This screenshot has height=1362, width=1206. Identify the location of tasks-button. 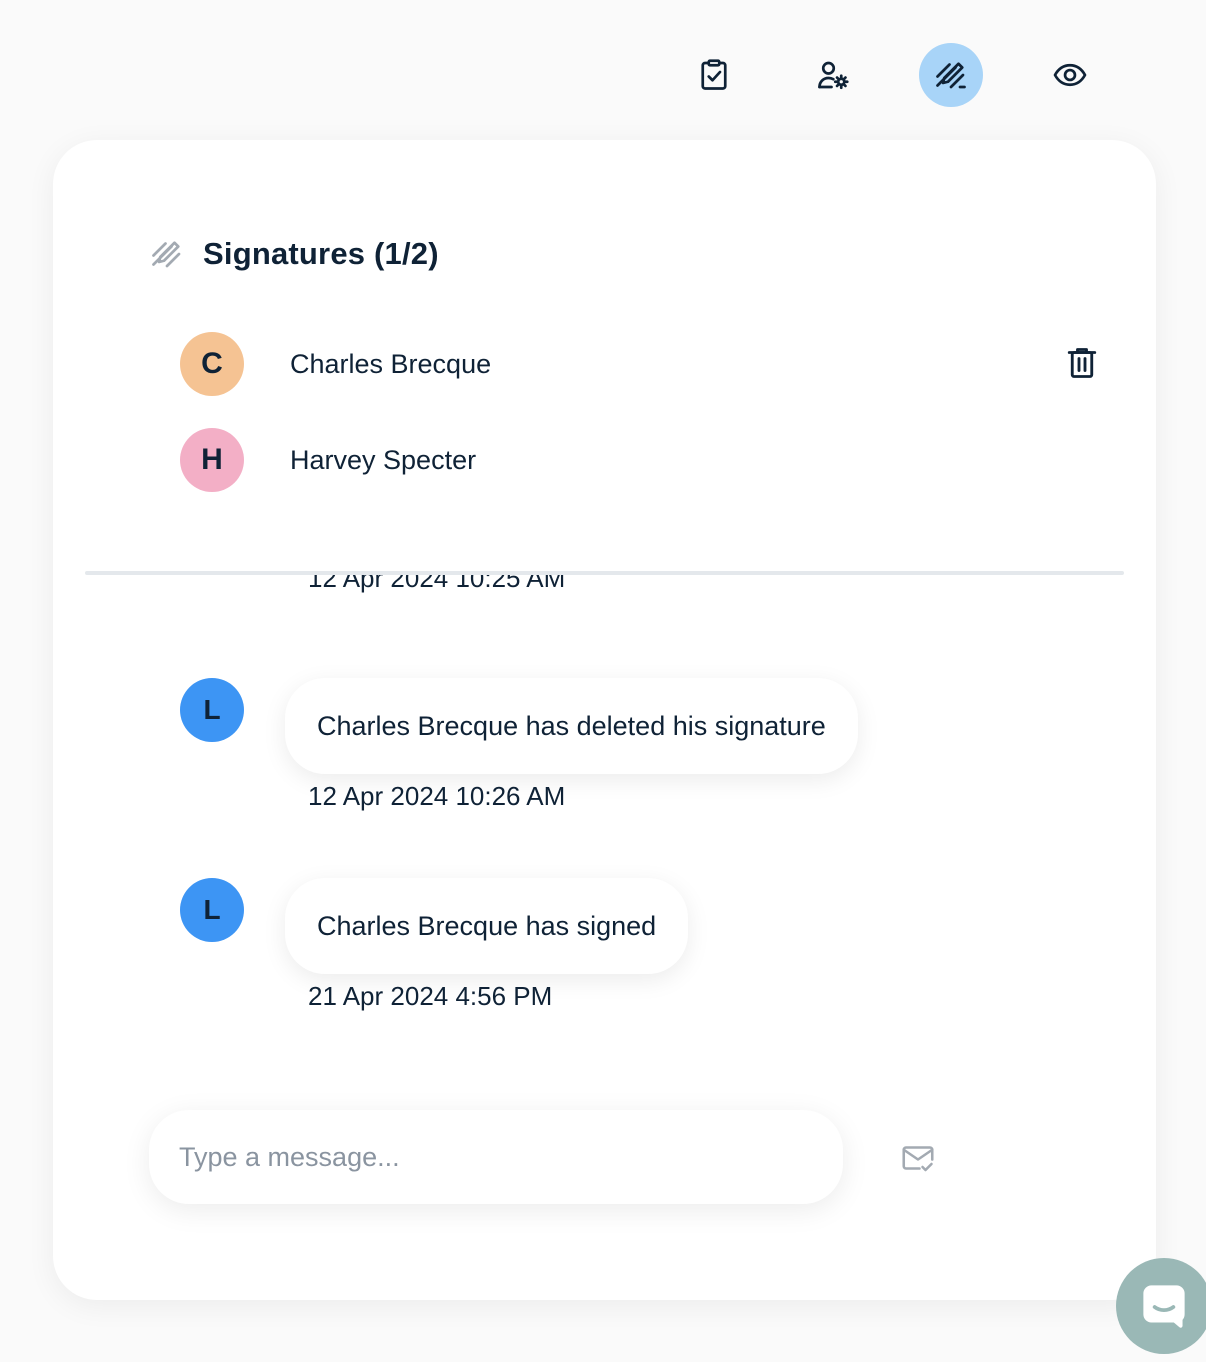
(714, 75).